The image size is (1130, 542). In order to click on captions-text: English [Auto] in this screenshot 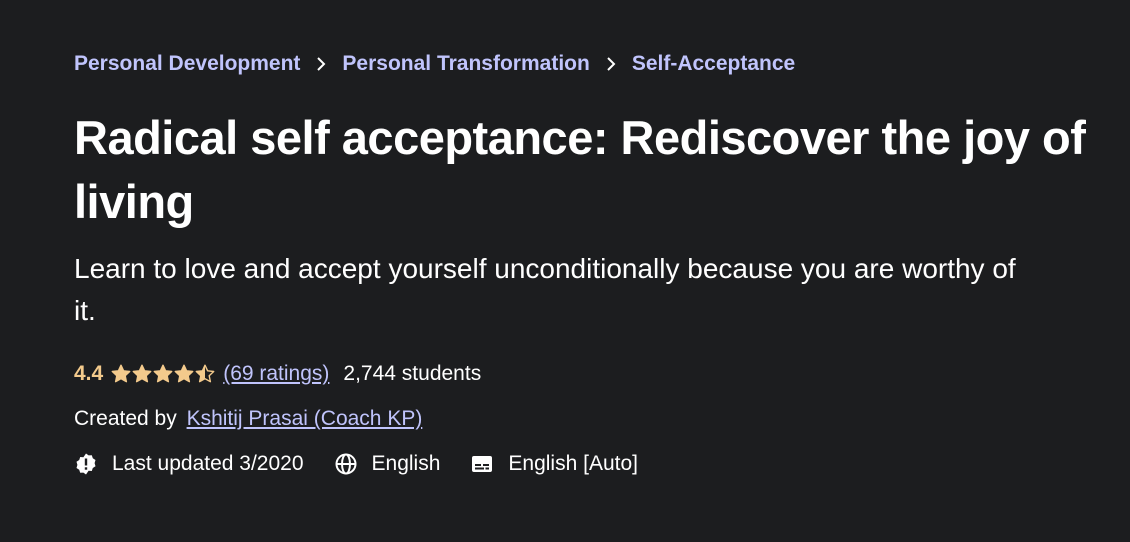, I will do `click(573, 463)`.